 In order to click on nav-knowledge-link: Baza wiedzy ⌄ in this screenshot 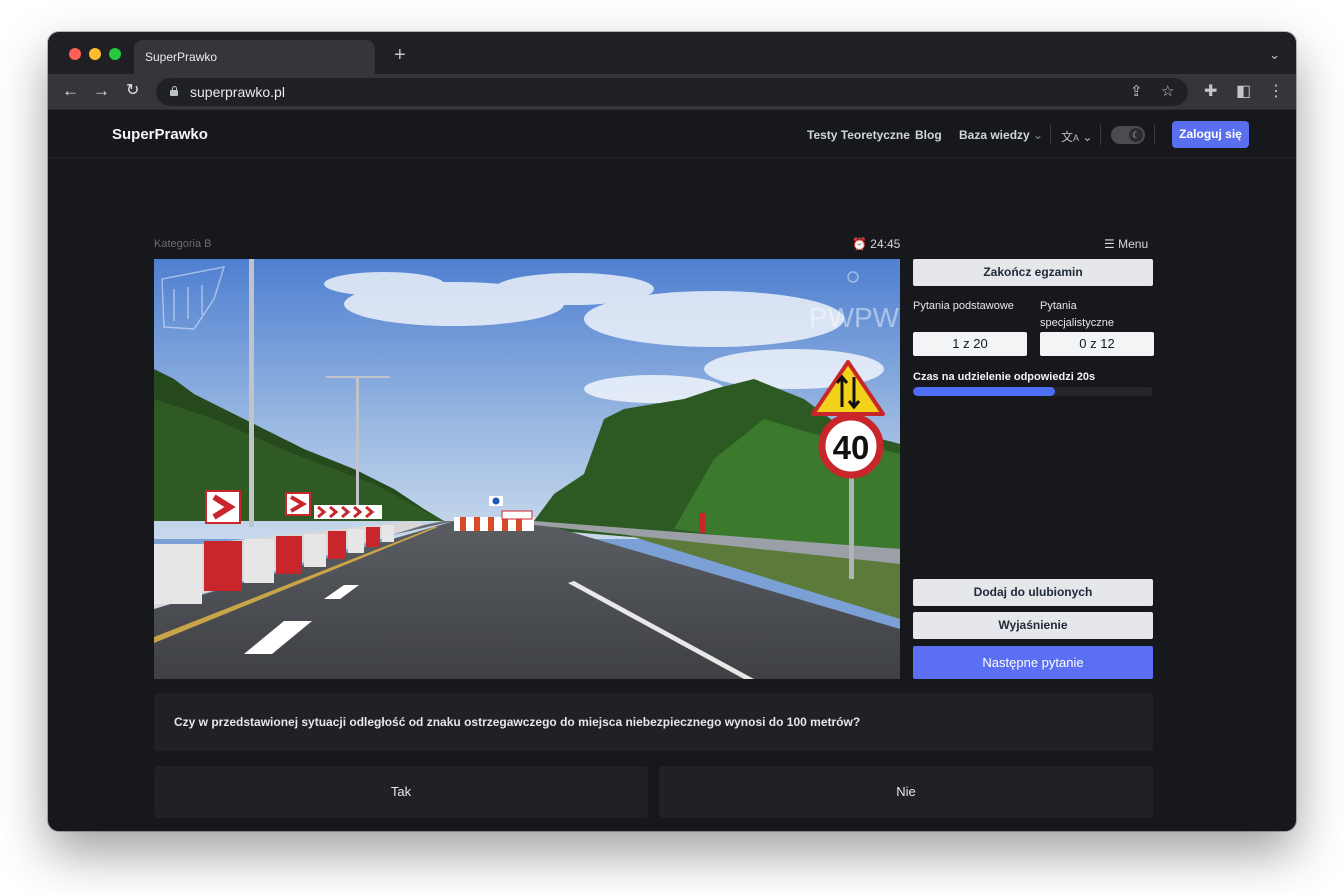, I will do `click(1001, 135)`.